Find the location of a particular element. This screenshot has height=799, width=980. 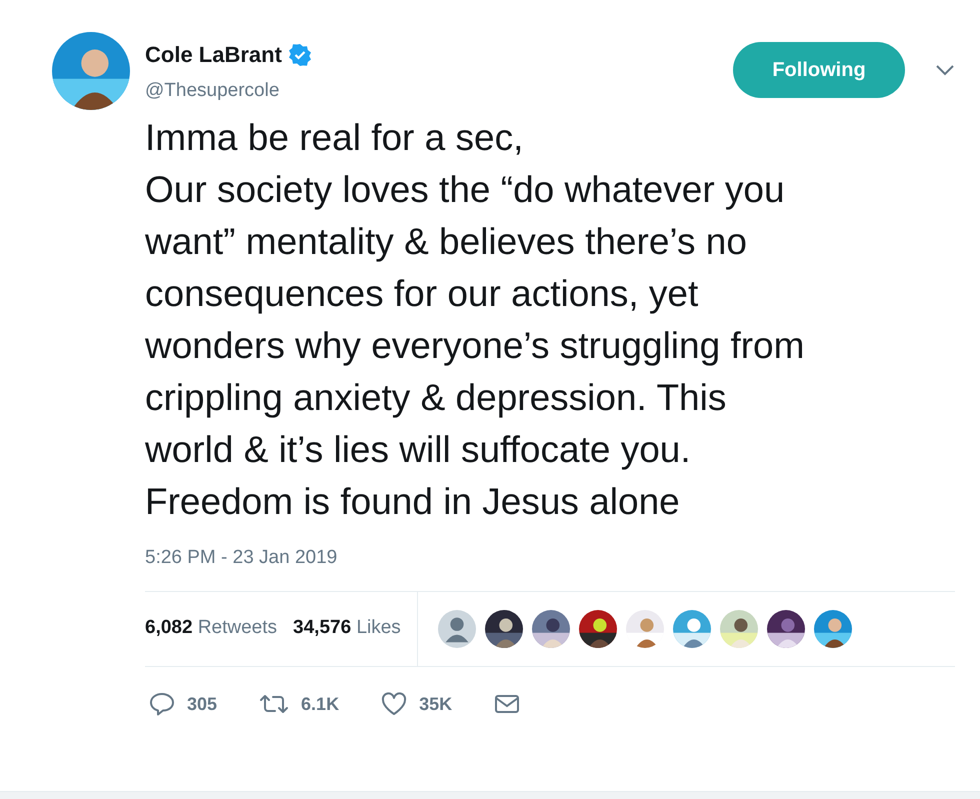

action-count: 6.1K is located at coordinates (320, 704).